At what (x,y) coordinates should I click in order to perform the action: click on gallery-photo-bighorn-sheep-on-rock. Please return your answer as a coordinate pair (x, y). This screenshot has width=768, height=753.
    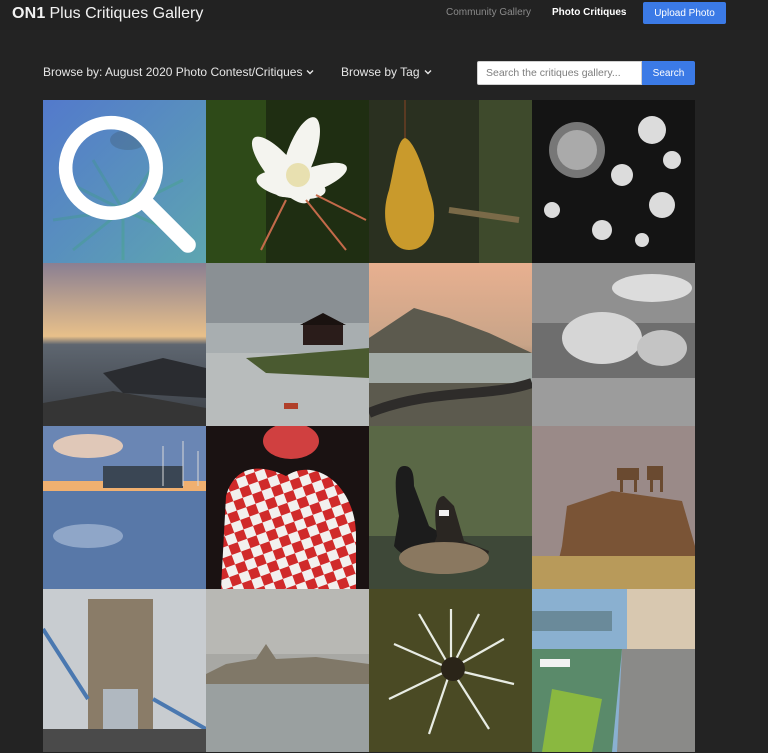
    Looking at the image, I should click on (613, 507).